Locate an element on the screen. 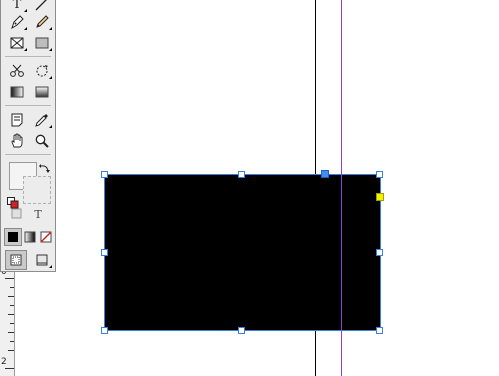 The image size is (499, 376). note-tool is located at coordinates (17, 120).